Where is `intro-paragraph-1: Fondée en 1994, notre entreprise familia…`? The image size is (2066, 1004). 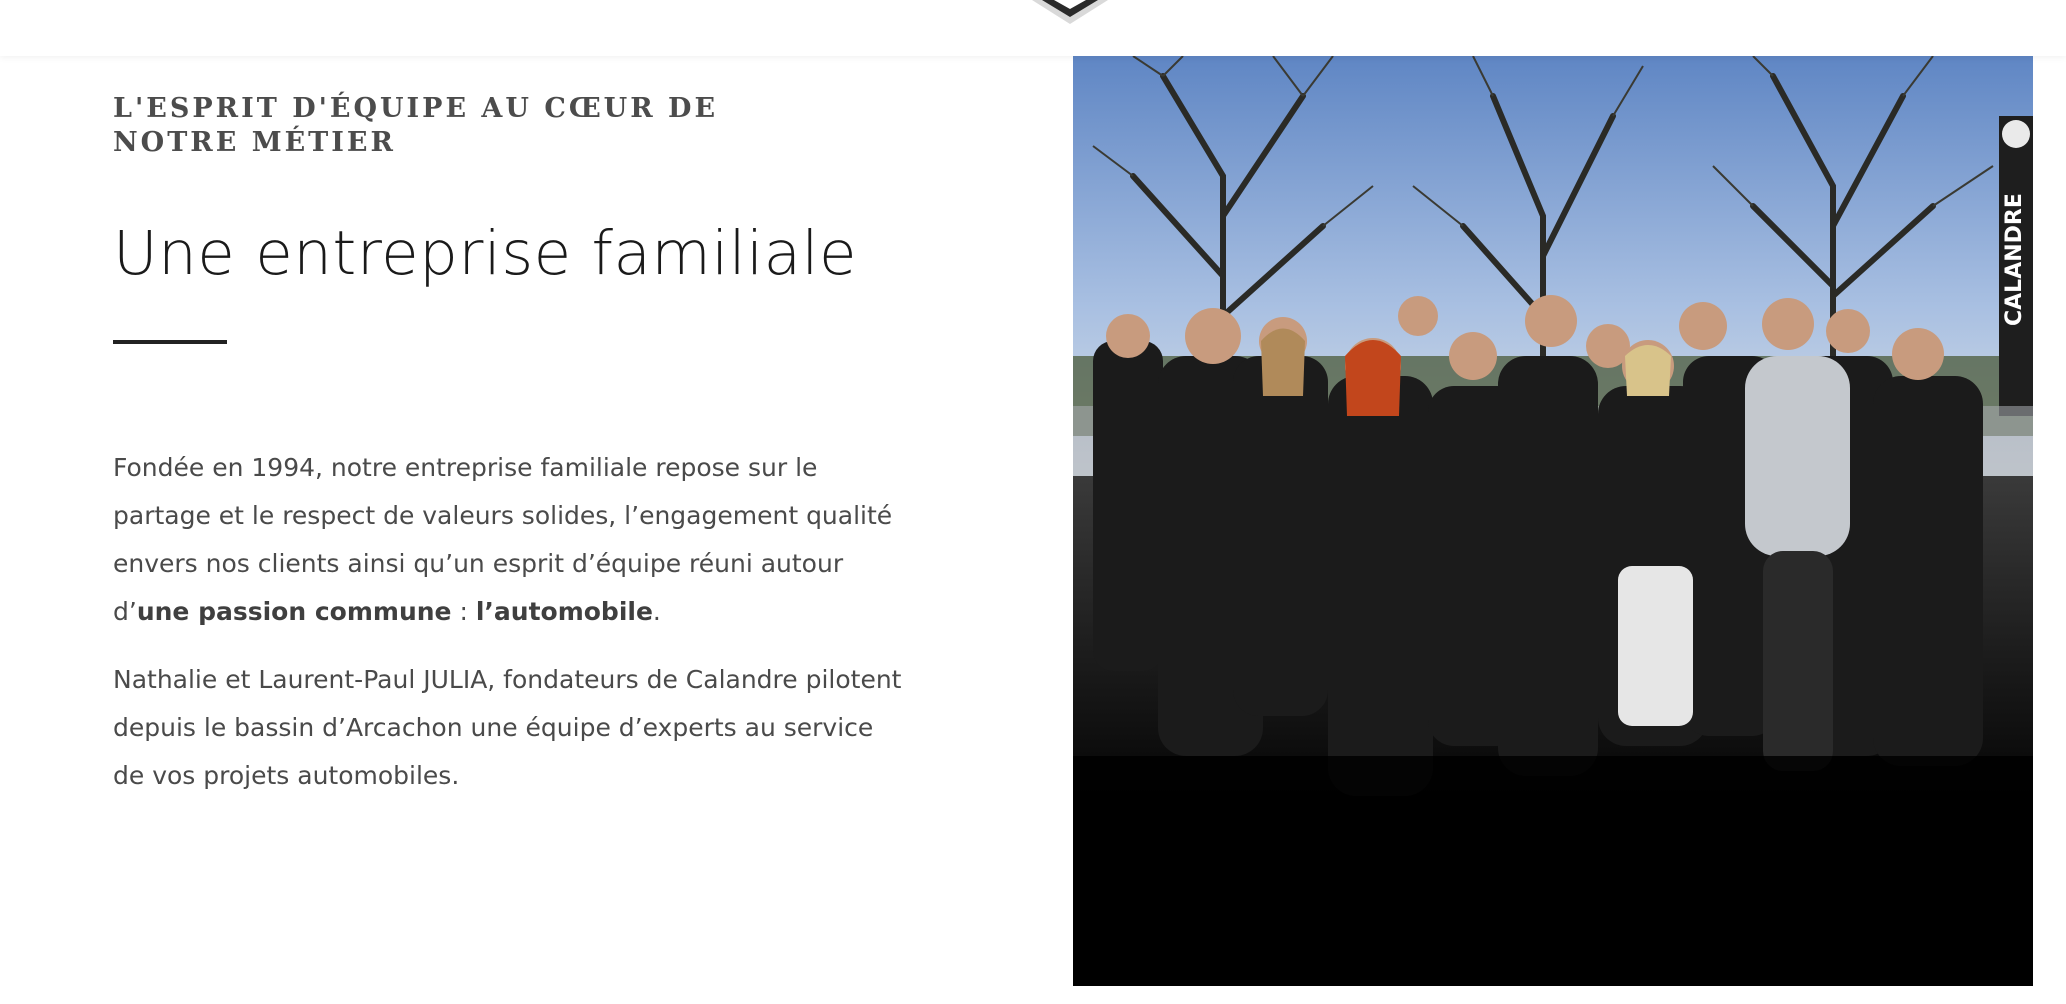 intro-paragraph-1: Fondée en 1994, notre entreprise familia… is located at coordinates (508, 540).